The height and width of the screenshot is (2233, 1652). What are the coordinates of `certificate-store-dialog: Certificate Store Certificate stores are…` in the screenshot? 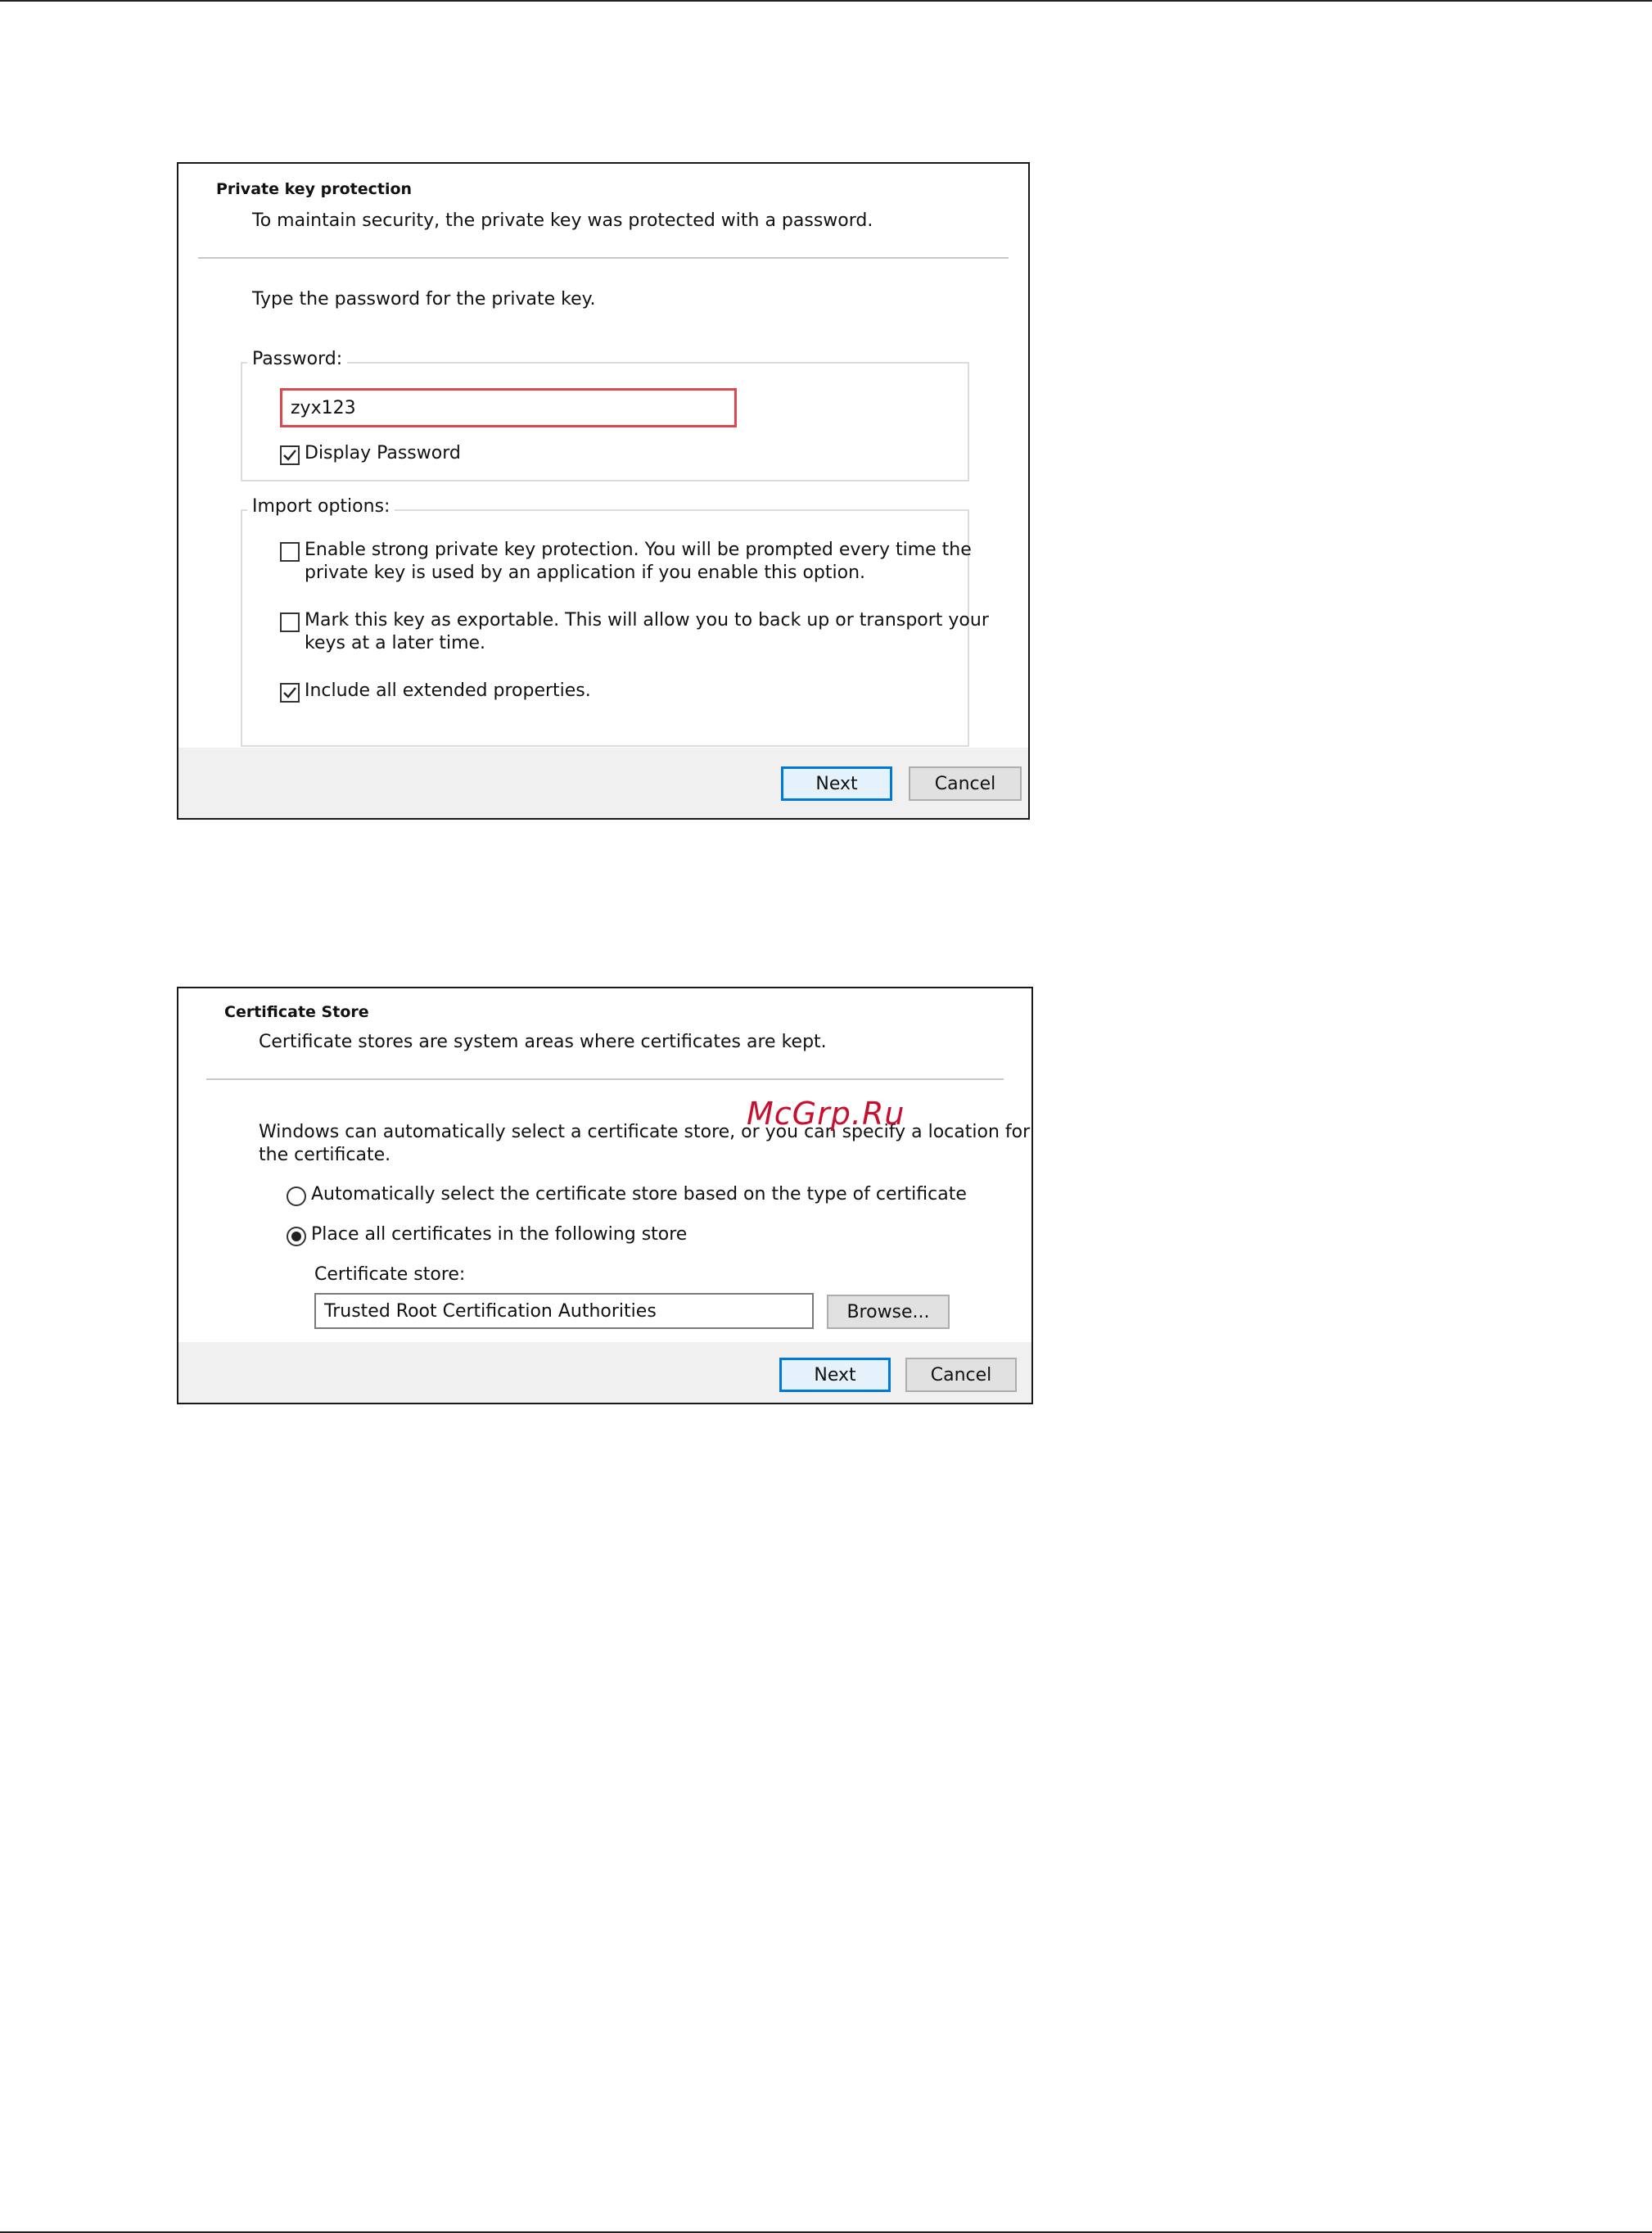 It's located at (605, 1195).